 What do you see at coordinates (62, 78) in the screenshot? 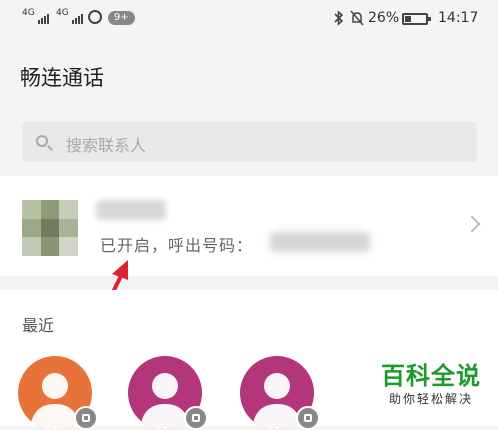
I see `page-title: 畅连通话` at bounding box center [62, 78].